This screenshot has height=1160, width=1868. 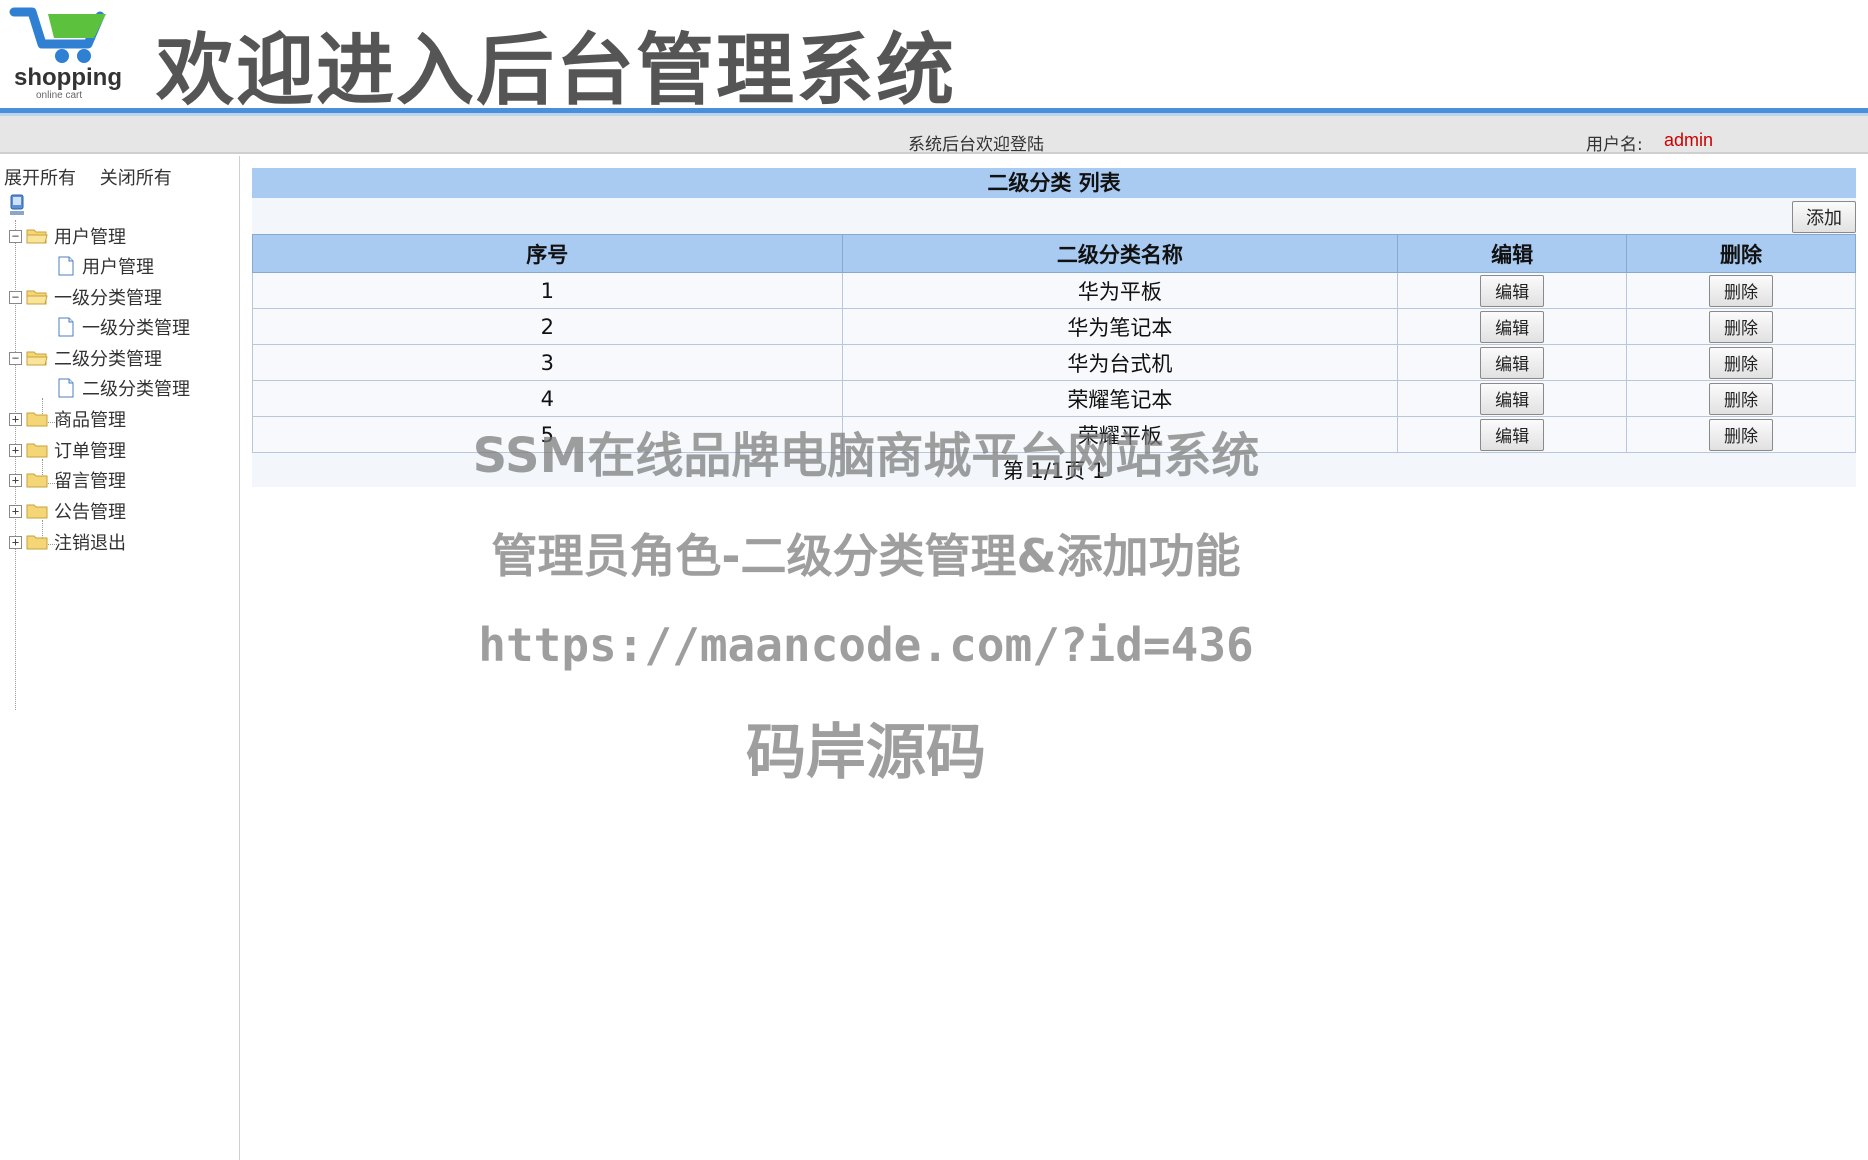 I want to click on table-row: 3 华为台式机 编辑 删除, so click(x=1054, y=362).